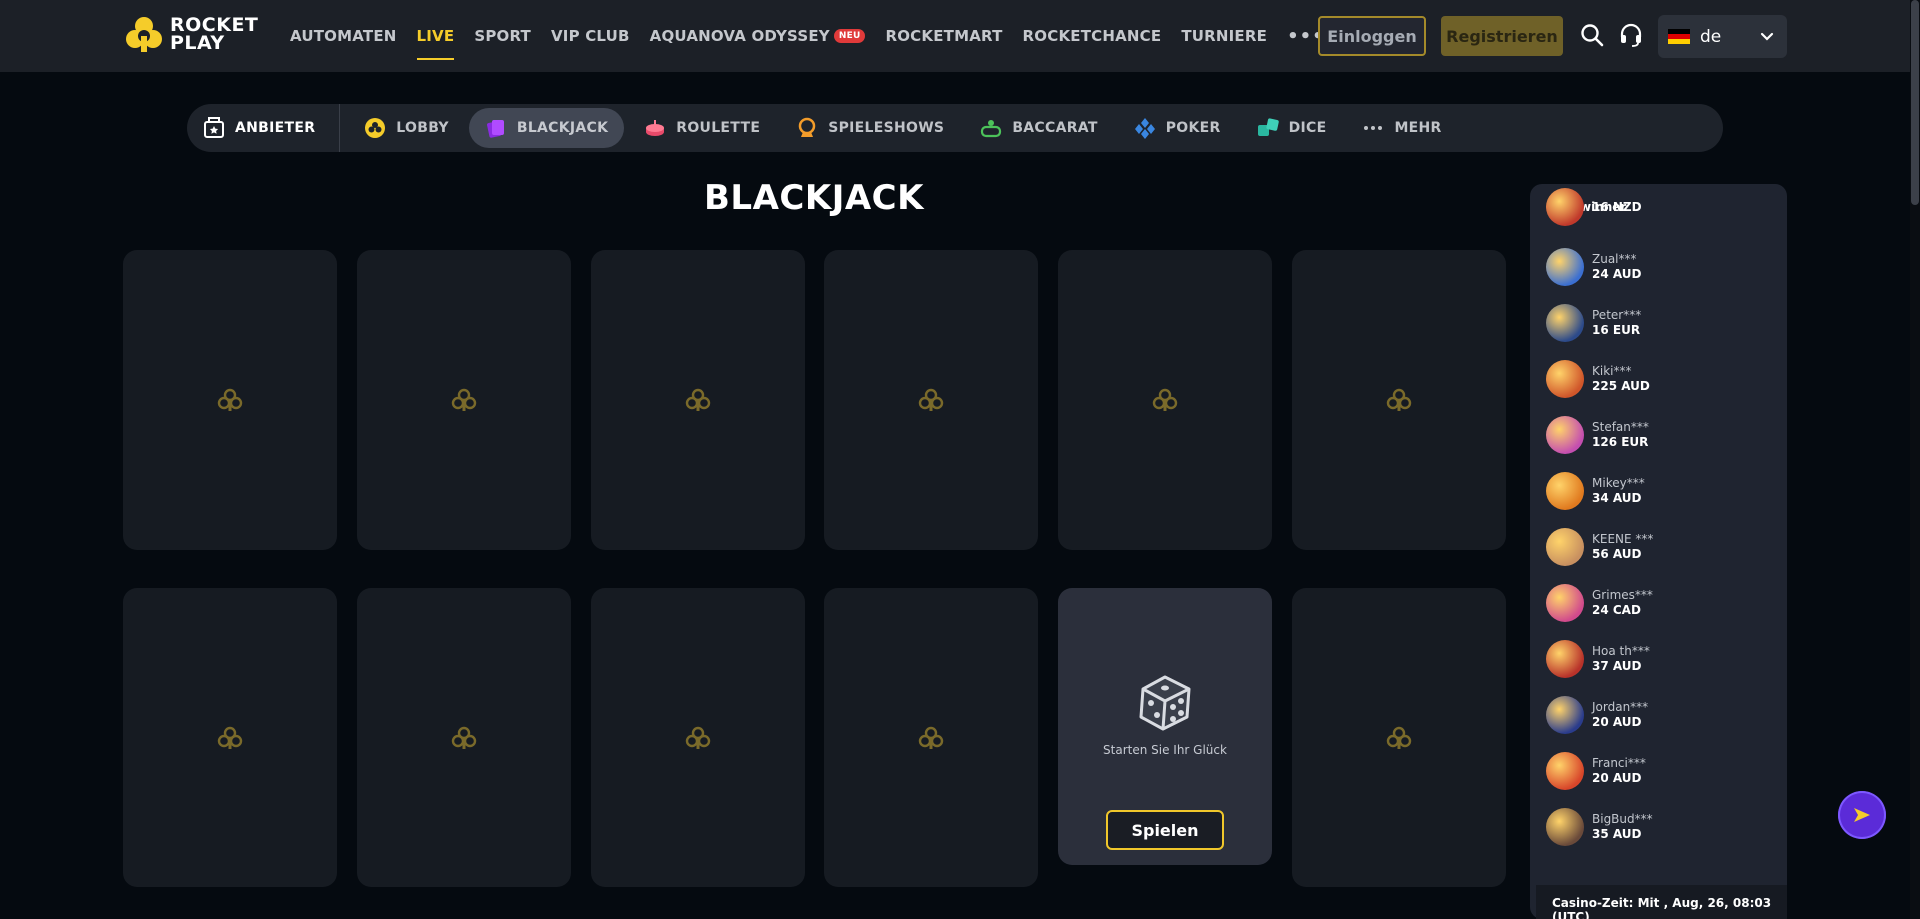 The width and height of the screenshot is (1920, 919). Describe the element at coordinates (1502, 36) in the screenshot. I see `register-button: Registrieren` at that location.